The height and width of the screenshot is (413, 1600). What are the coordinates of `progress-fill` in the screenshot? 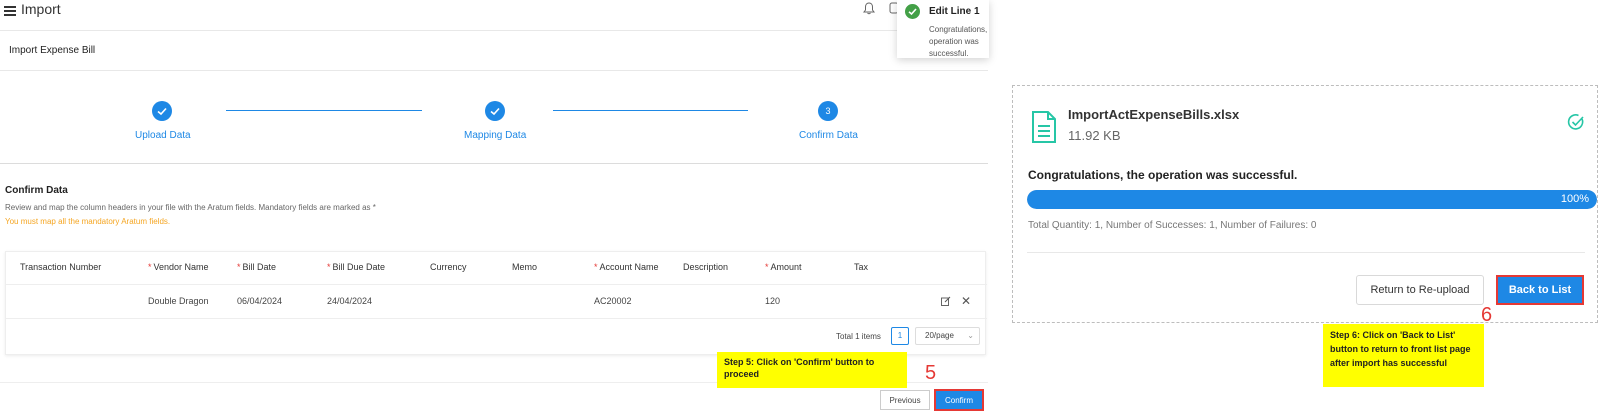 It's located at (1312, 199).